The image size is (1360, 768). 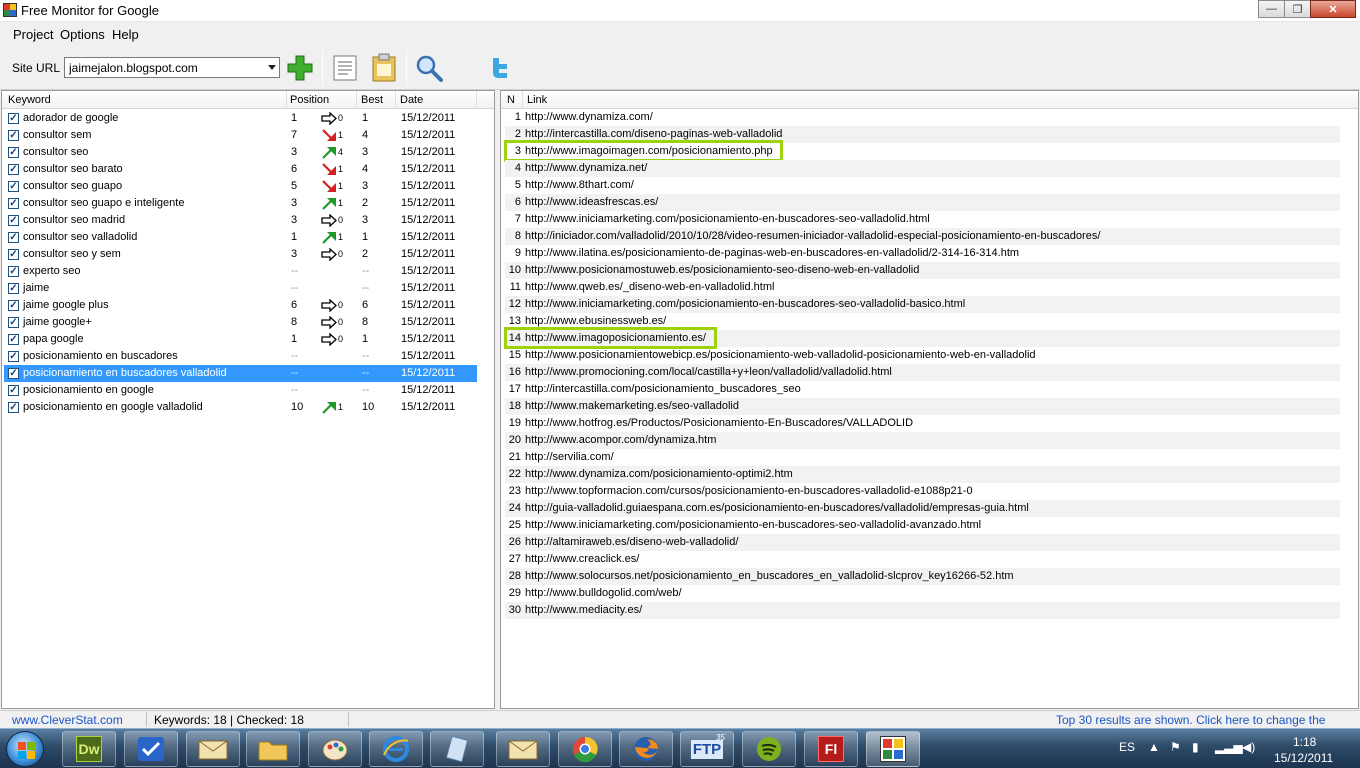 What do you see at coordinates (240, 305) in the screenshot?
I see `keyword-row: ✓ jaime google plus 6 0 6 15/12/2011` at bounding box center [240, 305].